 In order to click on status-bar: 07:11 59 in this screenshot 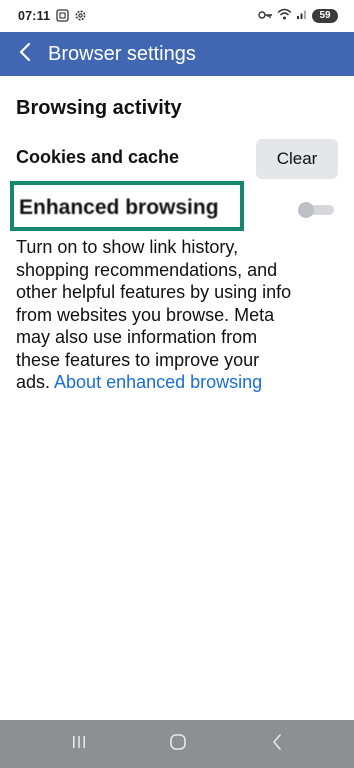, I will do `click(177, 16)`.